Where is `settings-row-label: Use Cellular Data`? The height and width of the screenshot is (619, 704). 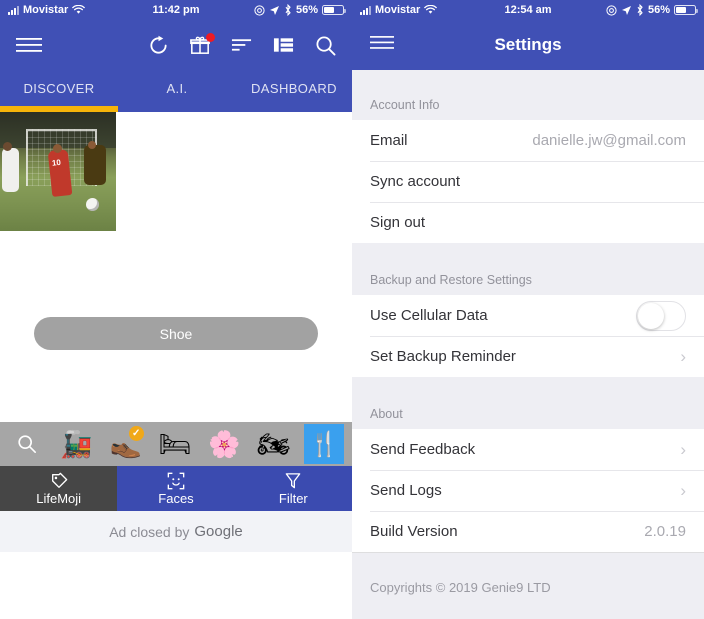 settings-row-label: Use Cellular Data is located at coordinates (429, 315).